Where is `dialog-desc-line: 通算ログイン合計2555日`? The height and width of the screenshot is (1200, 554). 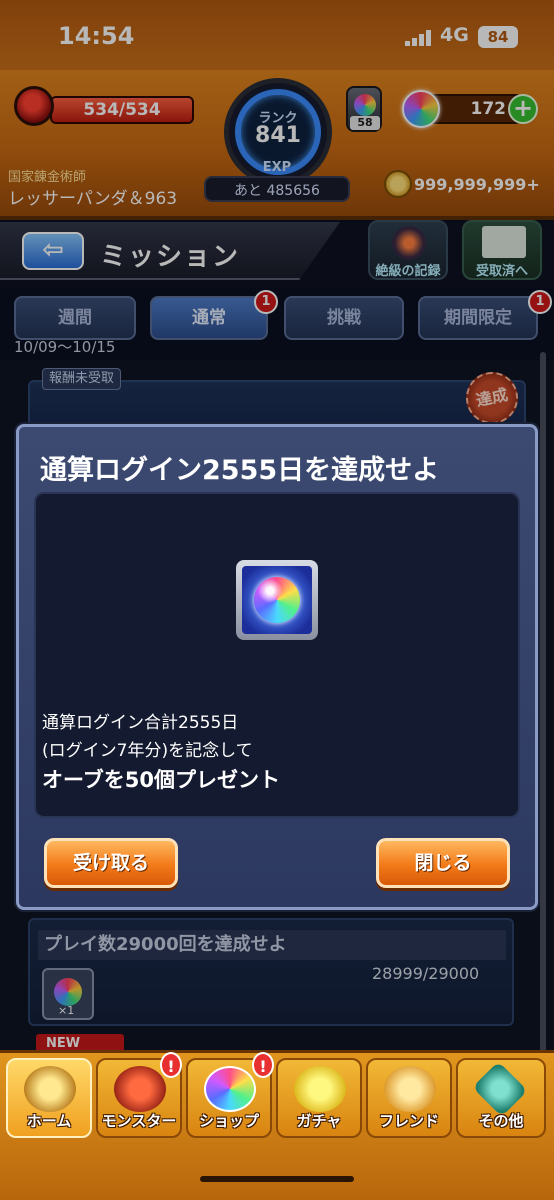
dialog-desc-line: 通算ログイン合計2555日 is located at coordinates (140, 723).